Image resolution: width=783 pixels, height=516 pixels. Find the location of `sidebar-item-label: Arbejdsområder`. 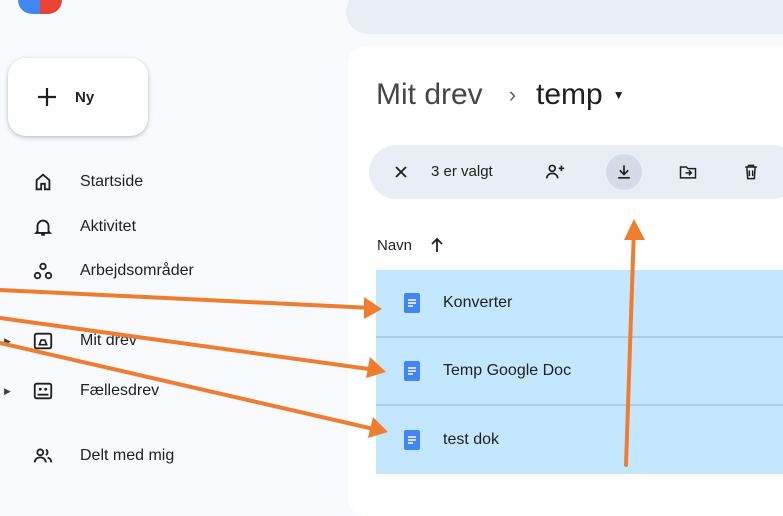

sidebar-item-label: Arbejdsområder is located at coordinates (137, 270).